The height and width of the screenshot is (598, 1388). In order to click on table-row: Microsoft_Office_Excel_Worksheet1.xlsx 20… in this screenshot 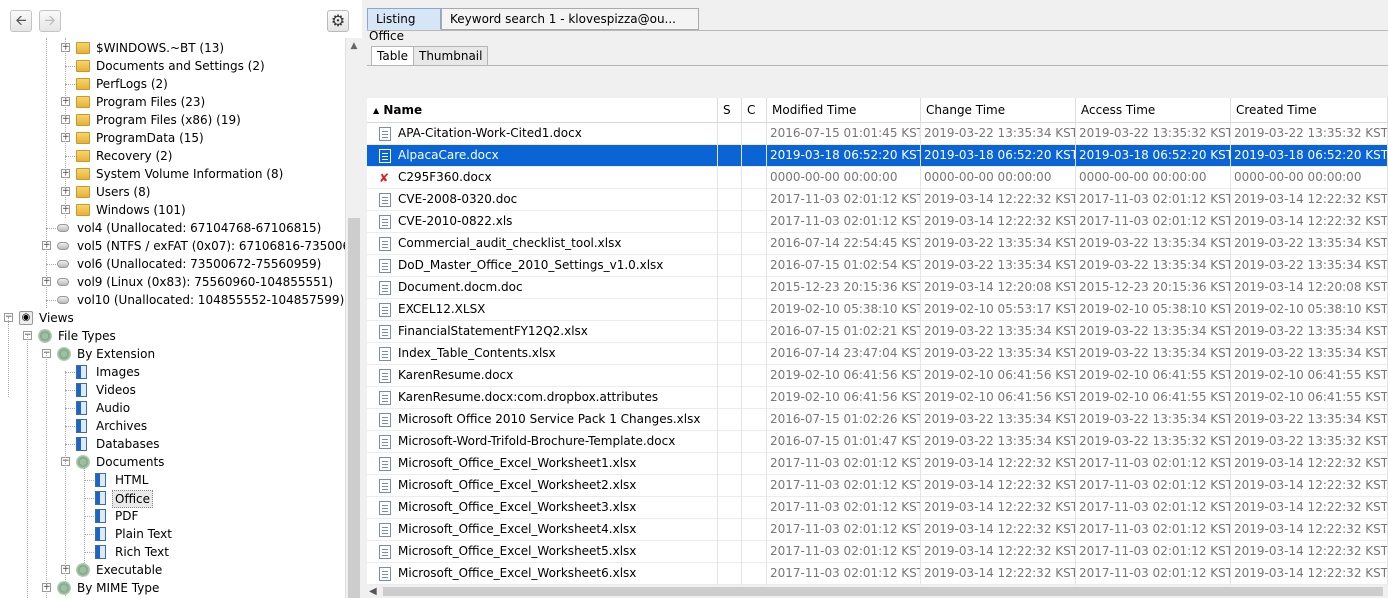, I will do `click(877, 464)`.